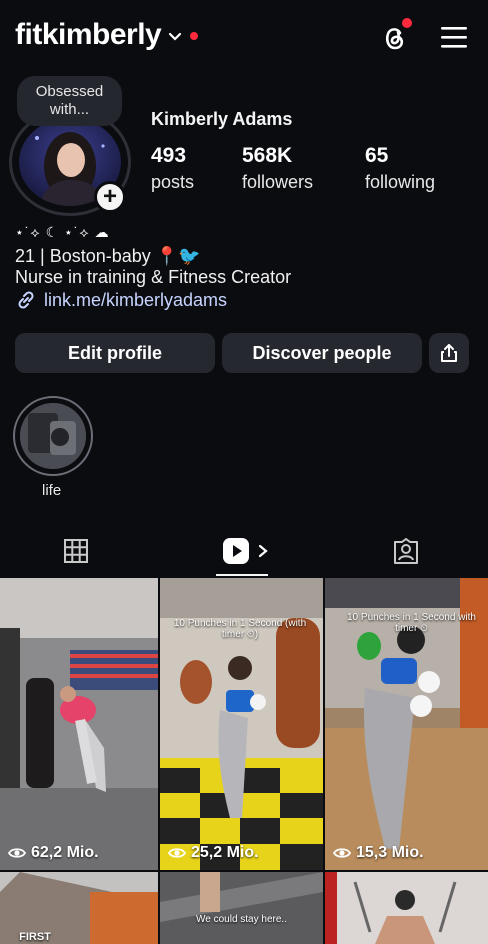 The image size is (488, 944). I want to click on bio-emoji-line: ⋆˙⟡ ☾ ⋆˙⟡ ☁, so click(62, 232).